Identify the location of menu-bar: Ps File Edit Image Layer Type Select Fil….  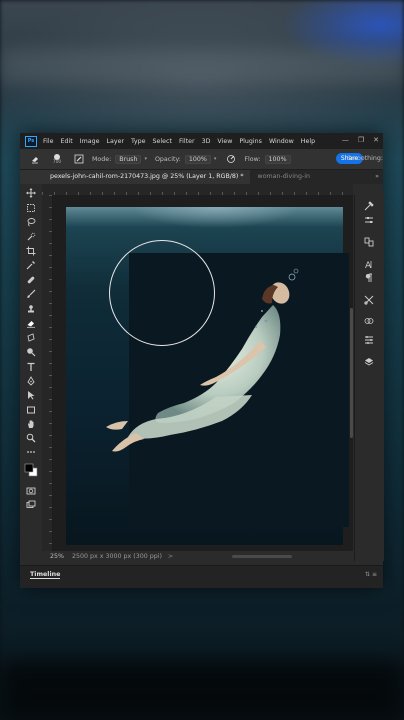
(201, 141).